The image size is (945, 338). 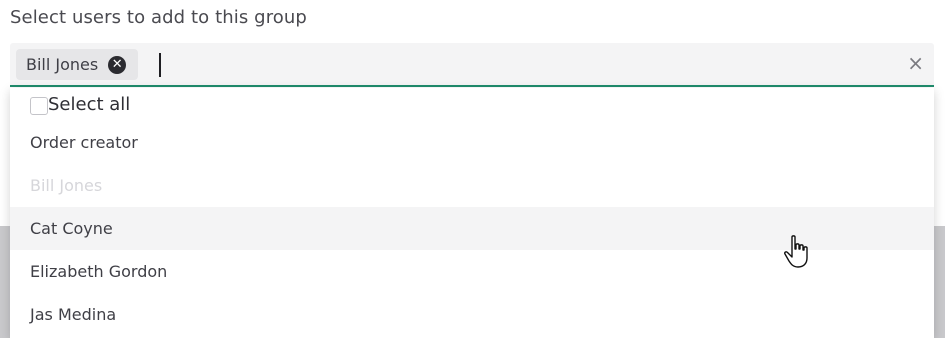 I want to click on field-label: Select users to add to this group, so click(x=158, y=17).